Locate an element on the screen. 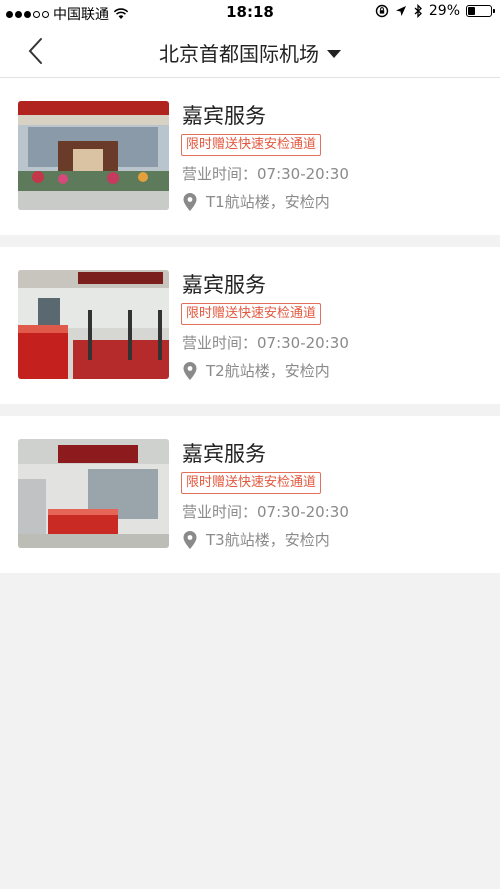  nav-bar: 北京首都国际机场 is located at coordinates (250, 52).